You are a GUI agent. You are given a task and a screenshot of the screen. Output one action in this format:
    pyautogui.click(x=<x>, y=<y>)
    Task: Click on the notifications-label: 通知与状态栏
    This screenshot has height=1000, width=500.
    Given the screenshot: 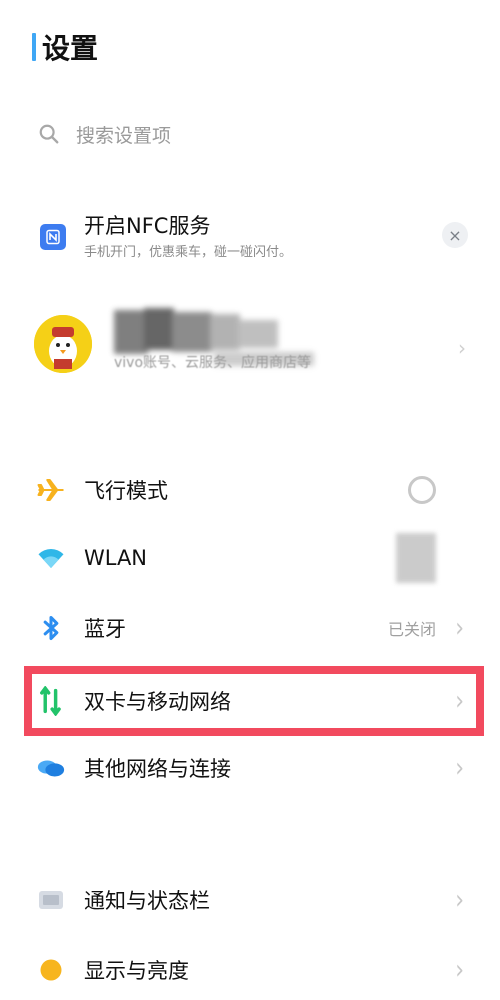 What is the action you would take?
    pyautogui.click(x=147, y=901)
    